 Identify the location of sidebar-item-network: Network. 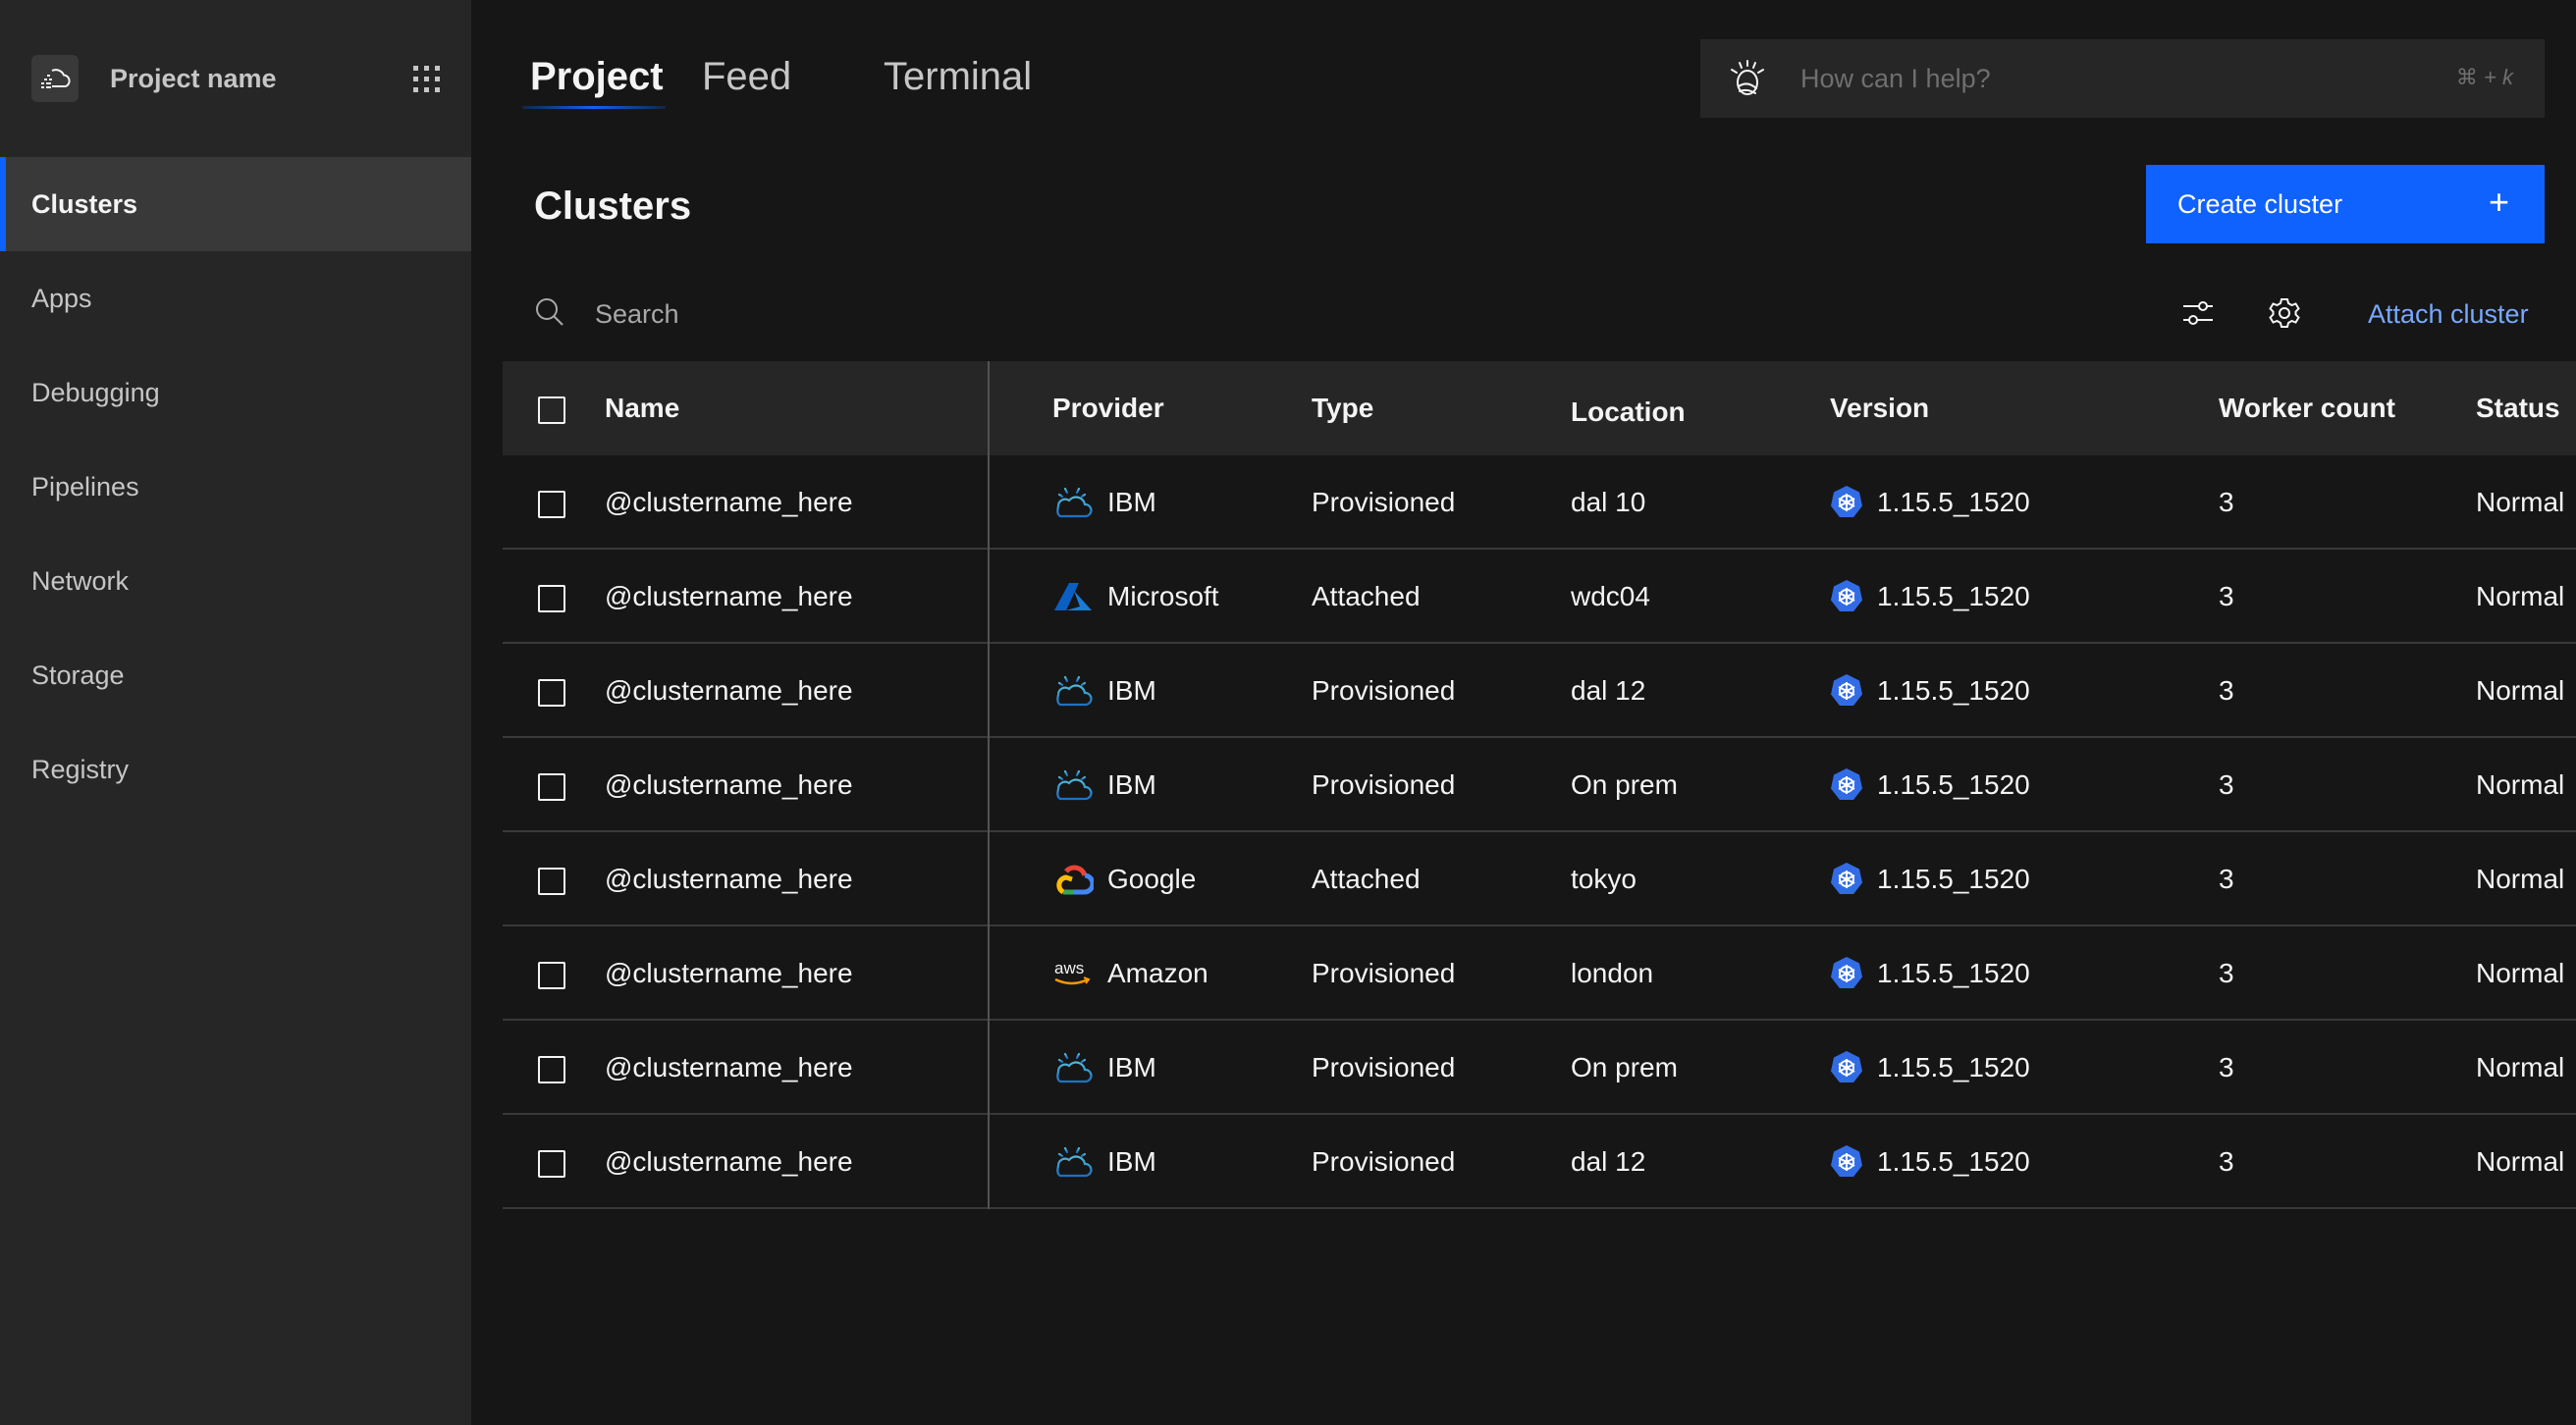
(235, 581).